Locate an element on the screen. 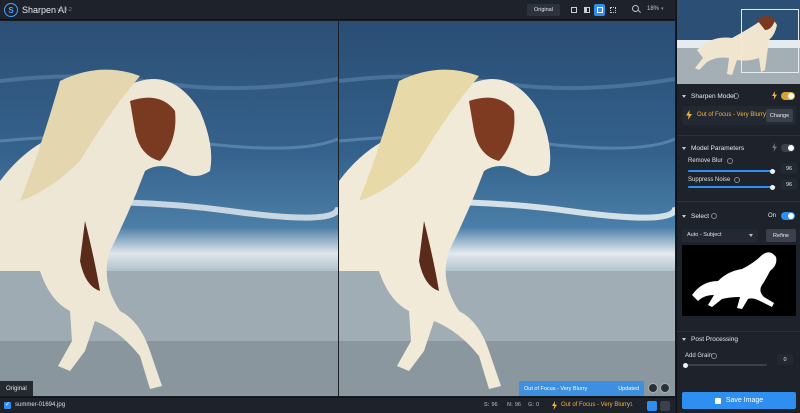 This screenshot has height=413, width=800. face-icon is located at coordinates (665, 388).